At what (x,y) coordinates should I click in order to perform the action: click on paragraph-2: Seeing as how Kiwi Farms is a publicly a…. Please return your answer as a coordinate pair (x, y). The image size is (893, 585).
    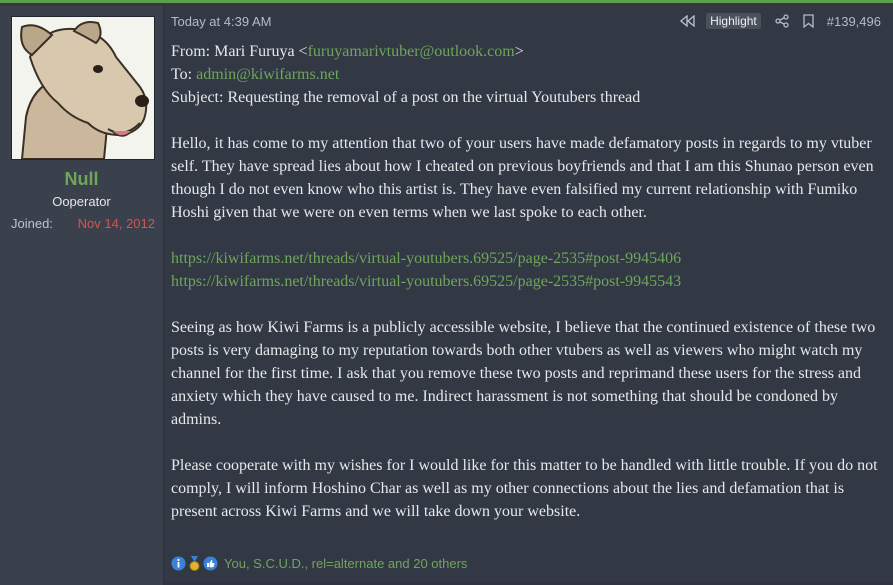
    Looking at the image, I should click on (523, 373).